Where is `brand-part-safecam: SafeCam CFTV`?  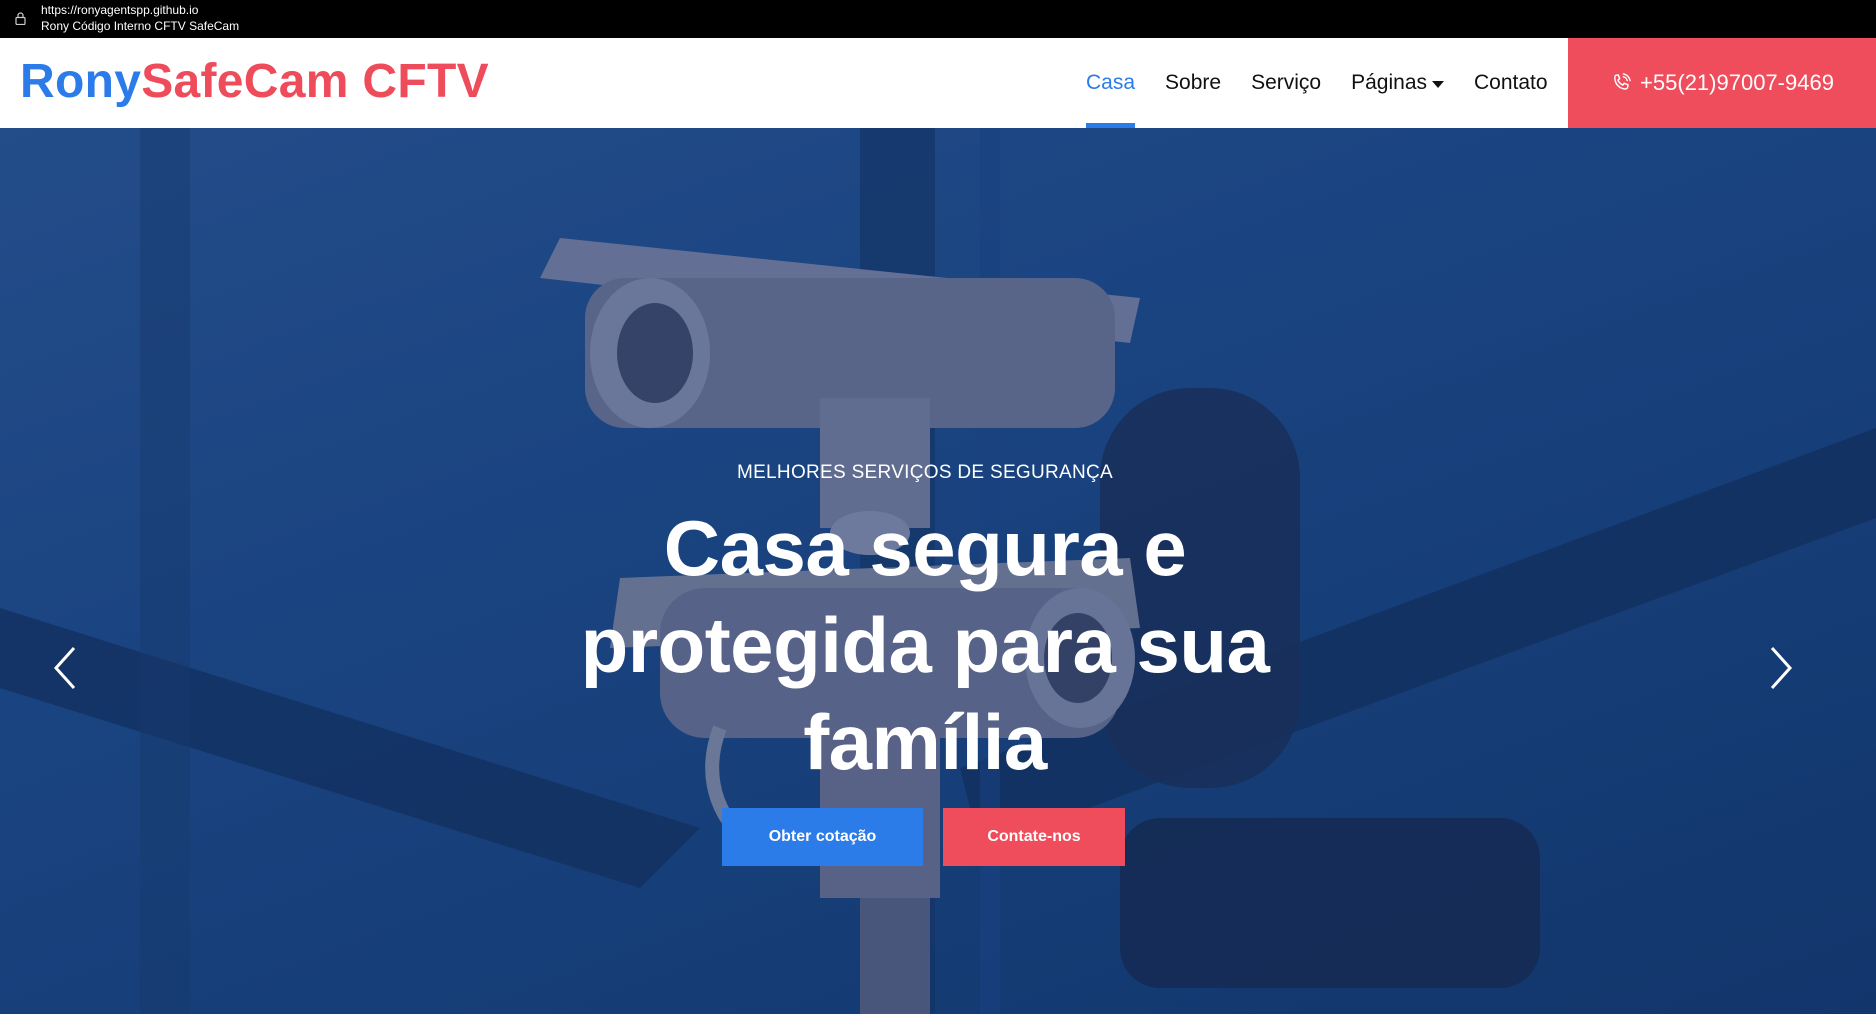 brand-part-safecam: SafeCam CFTV is located at coordinates (315, 81).